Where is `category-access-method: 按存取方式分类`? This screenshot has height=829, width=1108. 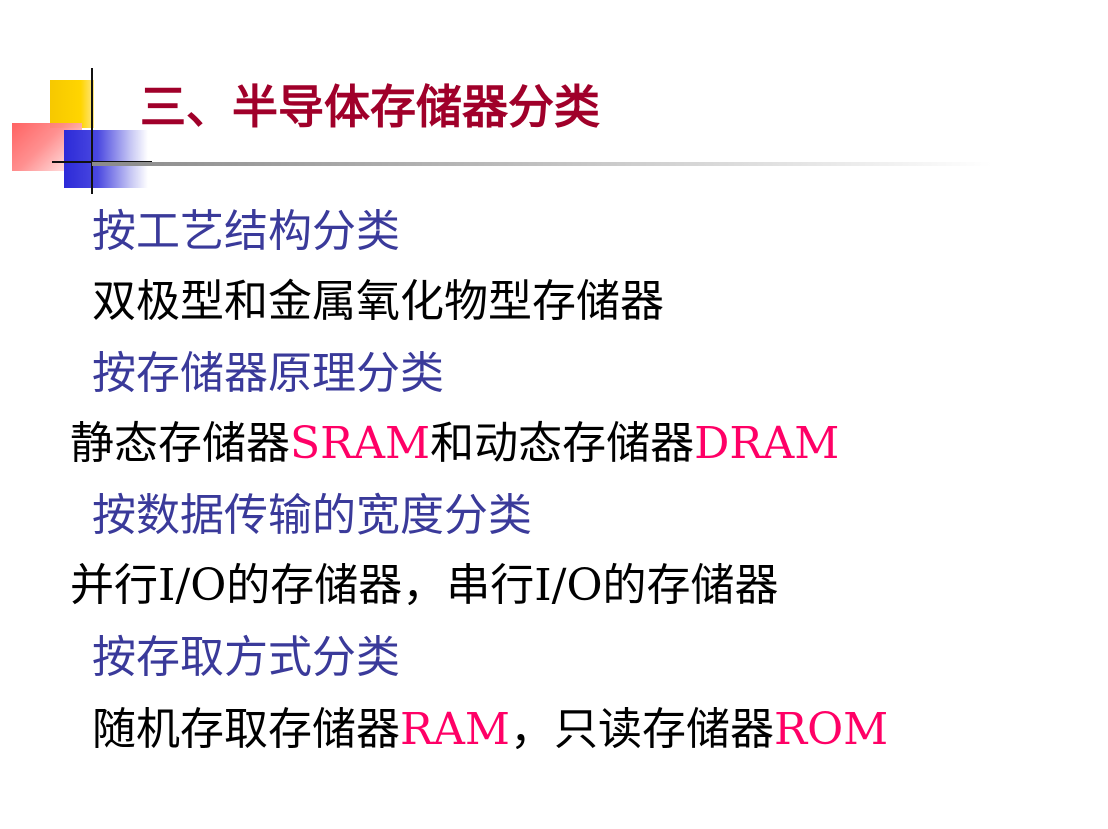 category-access-method: 按存取方式分类 is located at coordinates (246, 657).